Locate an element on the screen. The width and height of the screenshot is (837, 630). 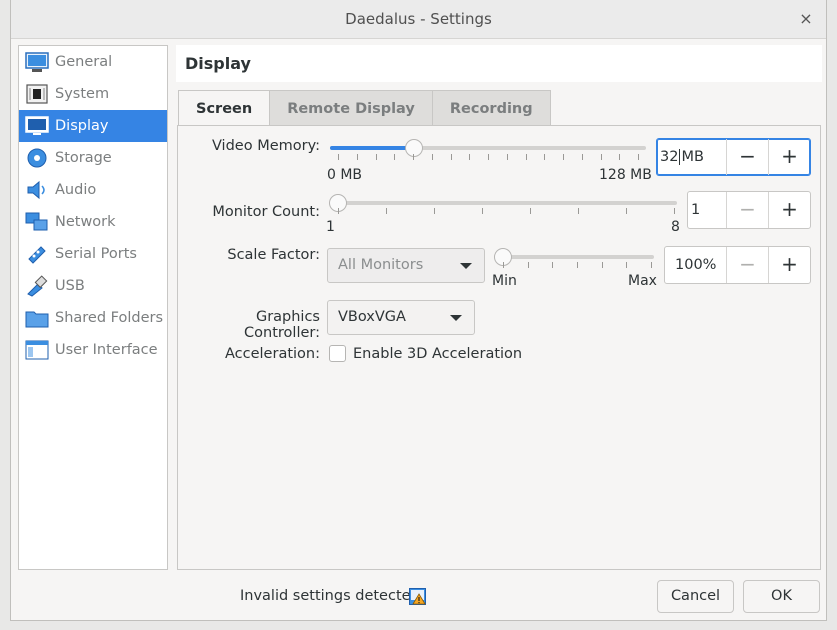
sidebar-item-network: Network is located at coordinates (93, 222).